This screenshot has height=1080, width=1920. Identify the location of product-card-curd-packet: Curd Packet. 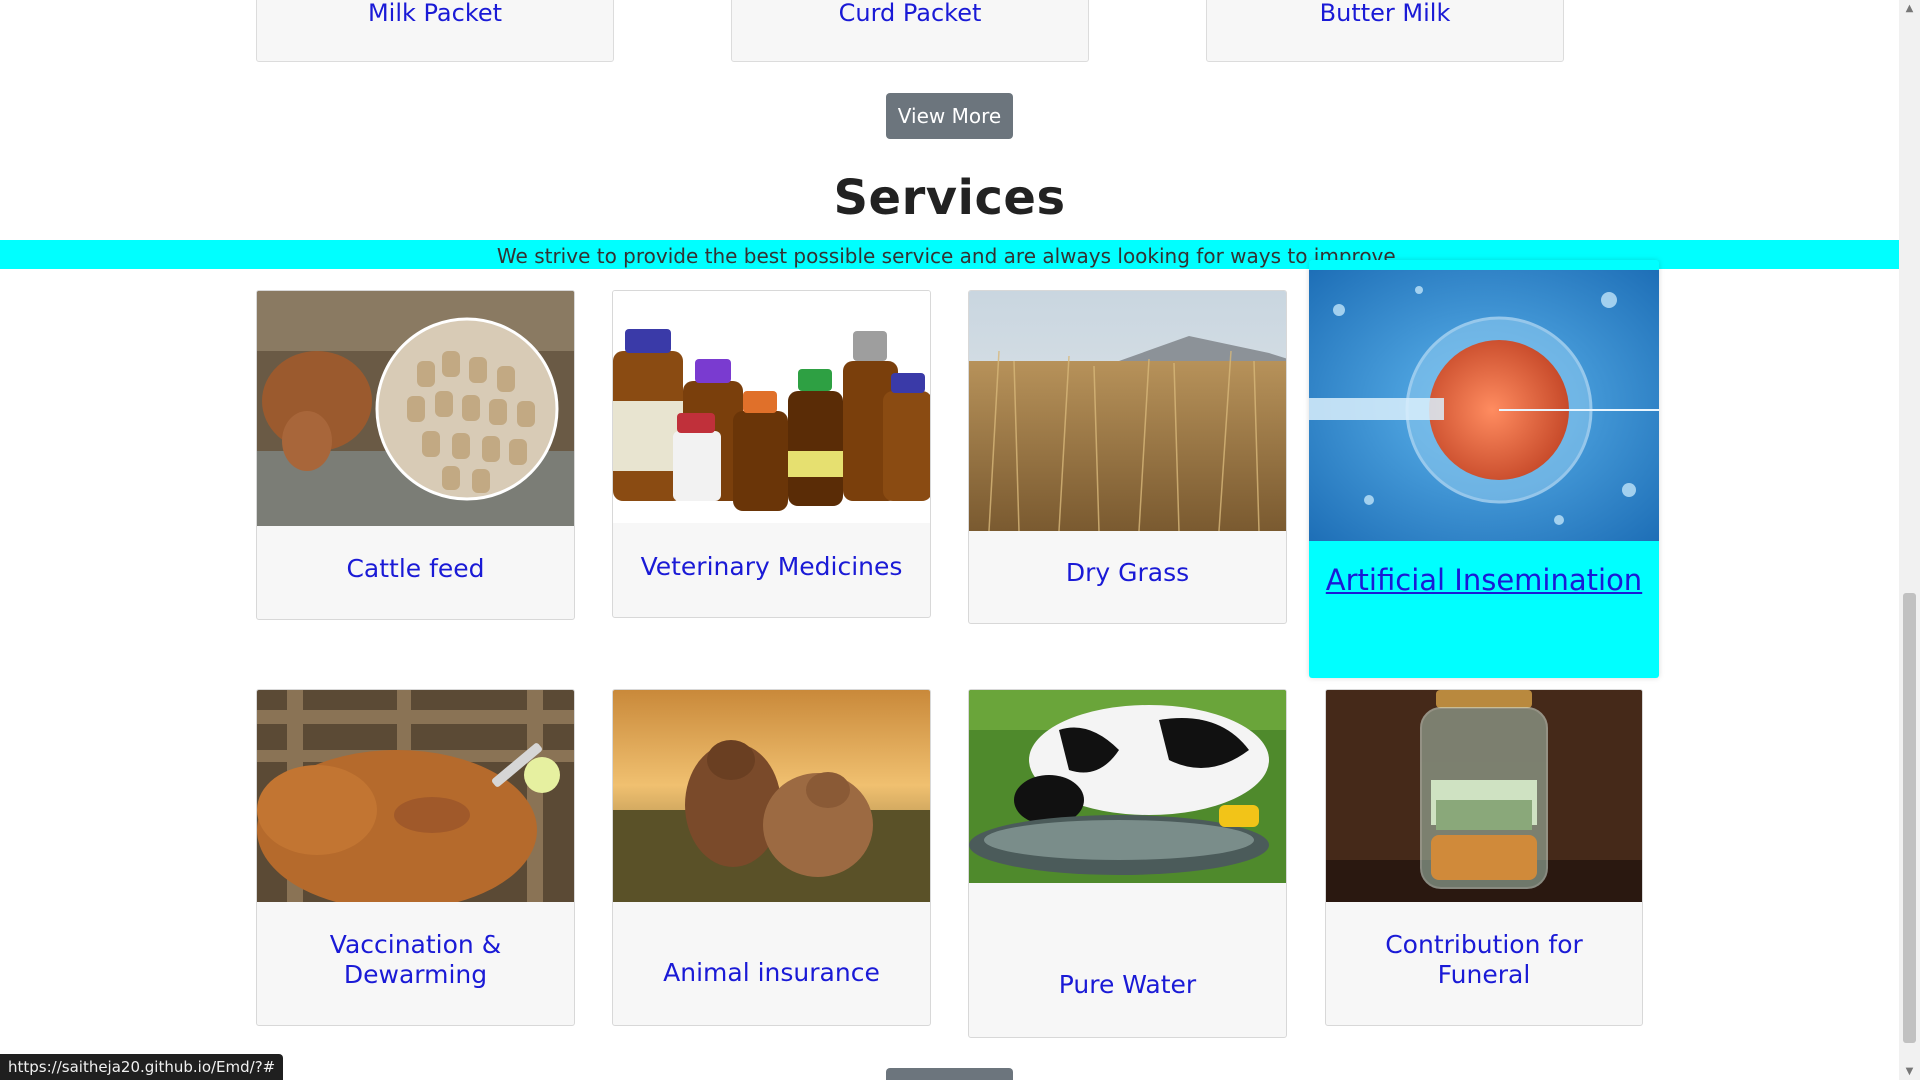
(910, 31).